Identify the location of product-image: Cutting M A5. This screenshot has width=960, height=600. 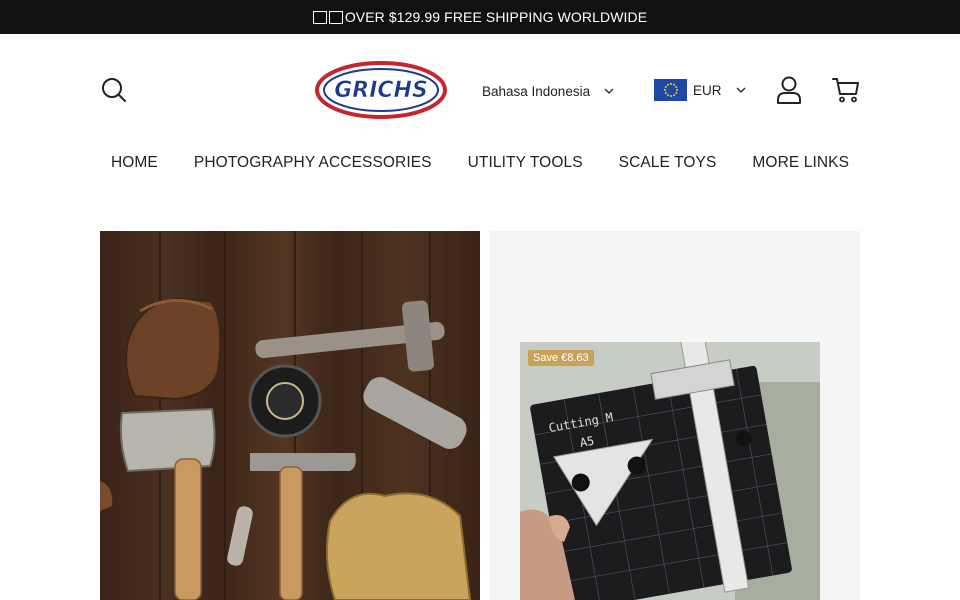
(670, 471).